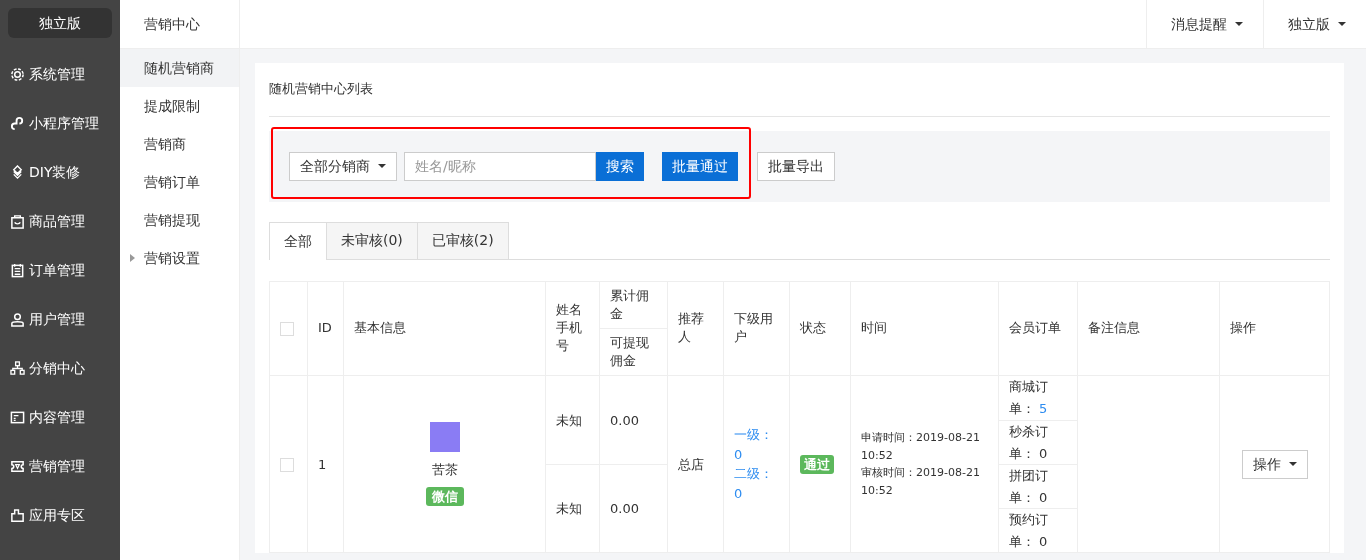 Image resolution: width=1366 pixels, height=560 pixels. What do you see at coordinates (179, 144) in the screenshot?
I see `submenu-item: 营销商` at bounding box center [179, 144].